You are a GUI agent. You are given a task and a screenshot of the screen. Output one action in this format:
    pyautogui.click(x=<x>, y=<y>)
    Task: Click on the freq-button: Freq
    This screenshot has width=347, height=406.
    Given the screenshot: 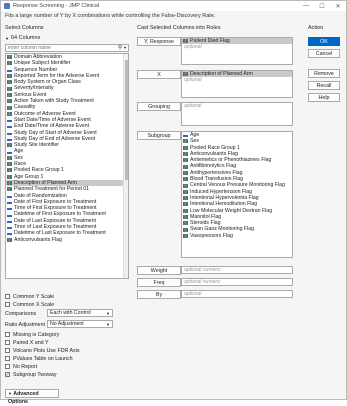 What is the action you would take?
    pyautogui.click(x=159, y=282)
    